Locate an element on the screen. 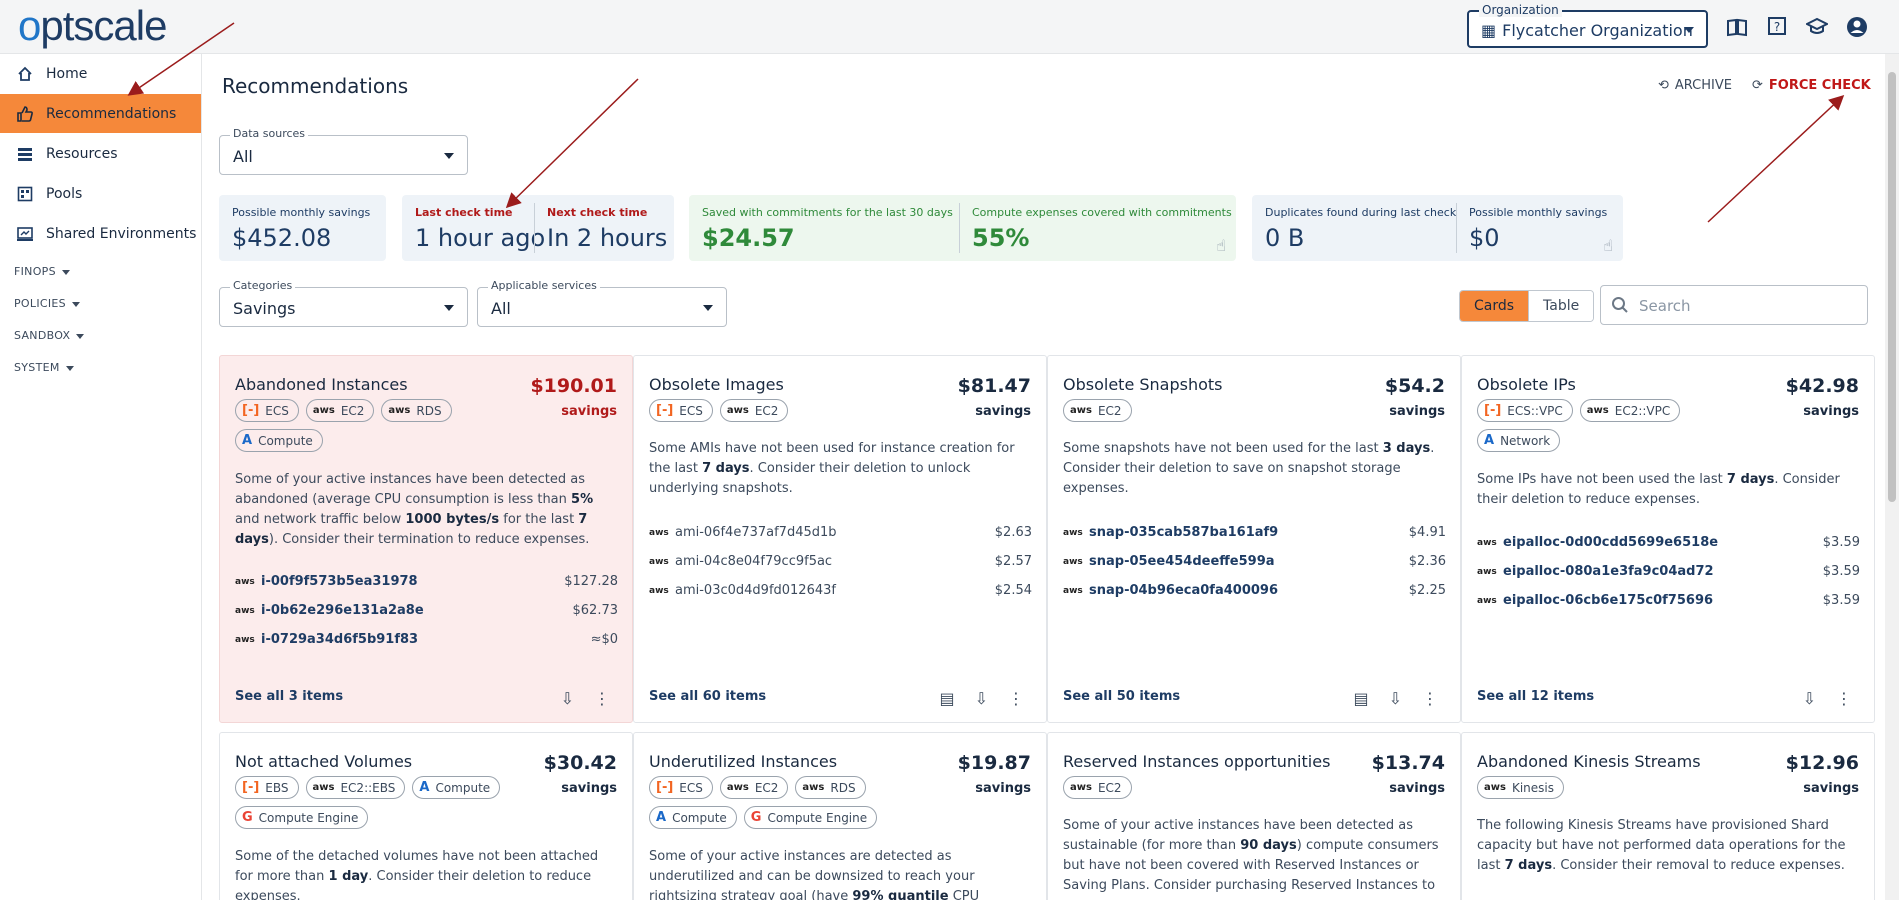 The width and height of the screenshot is (1899, 900). card-savings-value: $13.74 is located at coordinates (1408, 763).